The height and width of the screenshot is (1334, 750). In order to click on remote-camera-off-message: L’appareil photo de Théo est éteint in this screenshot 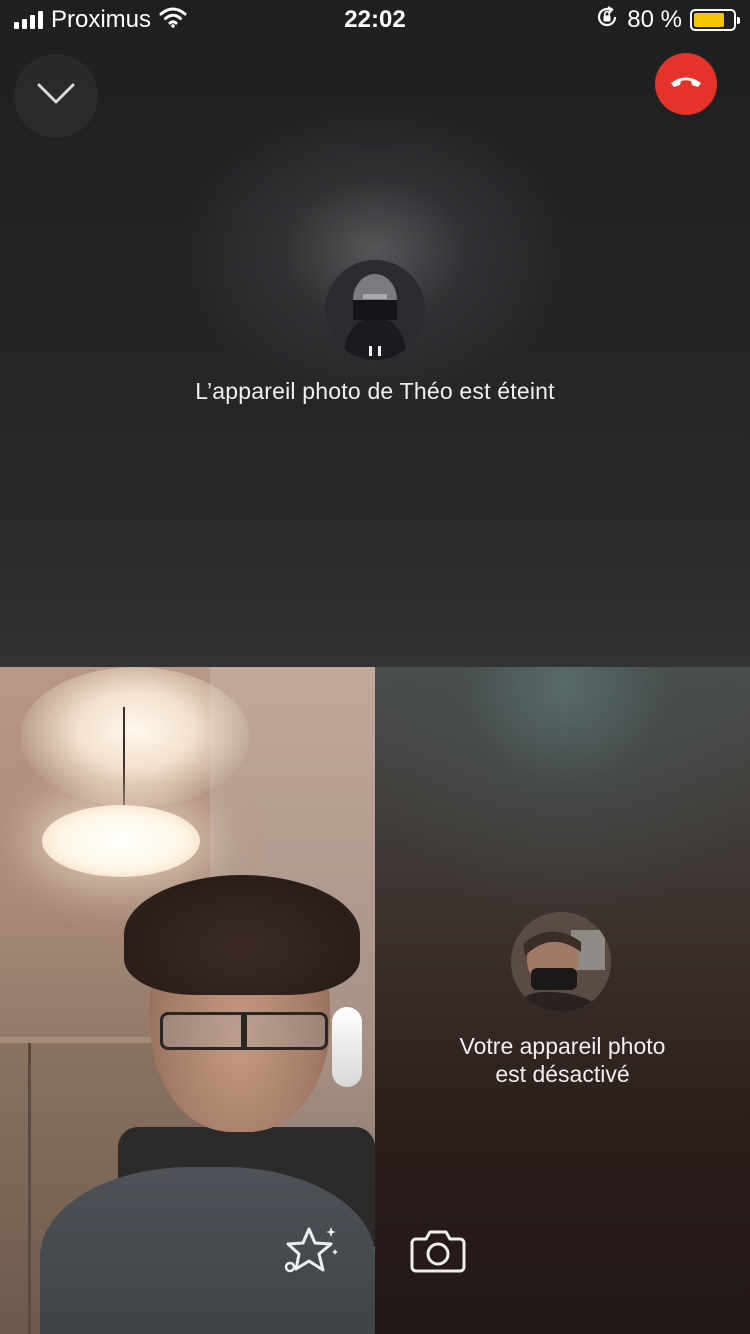, I will do `click(375, 391)`.